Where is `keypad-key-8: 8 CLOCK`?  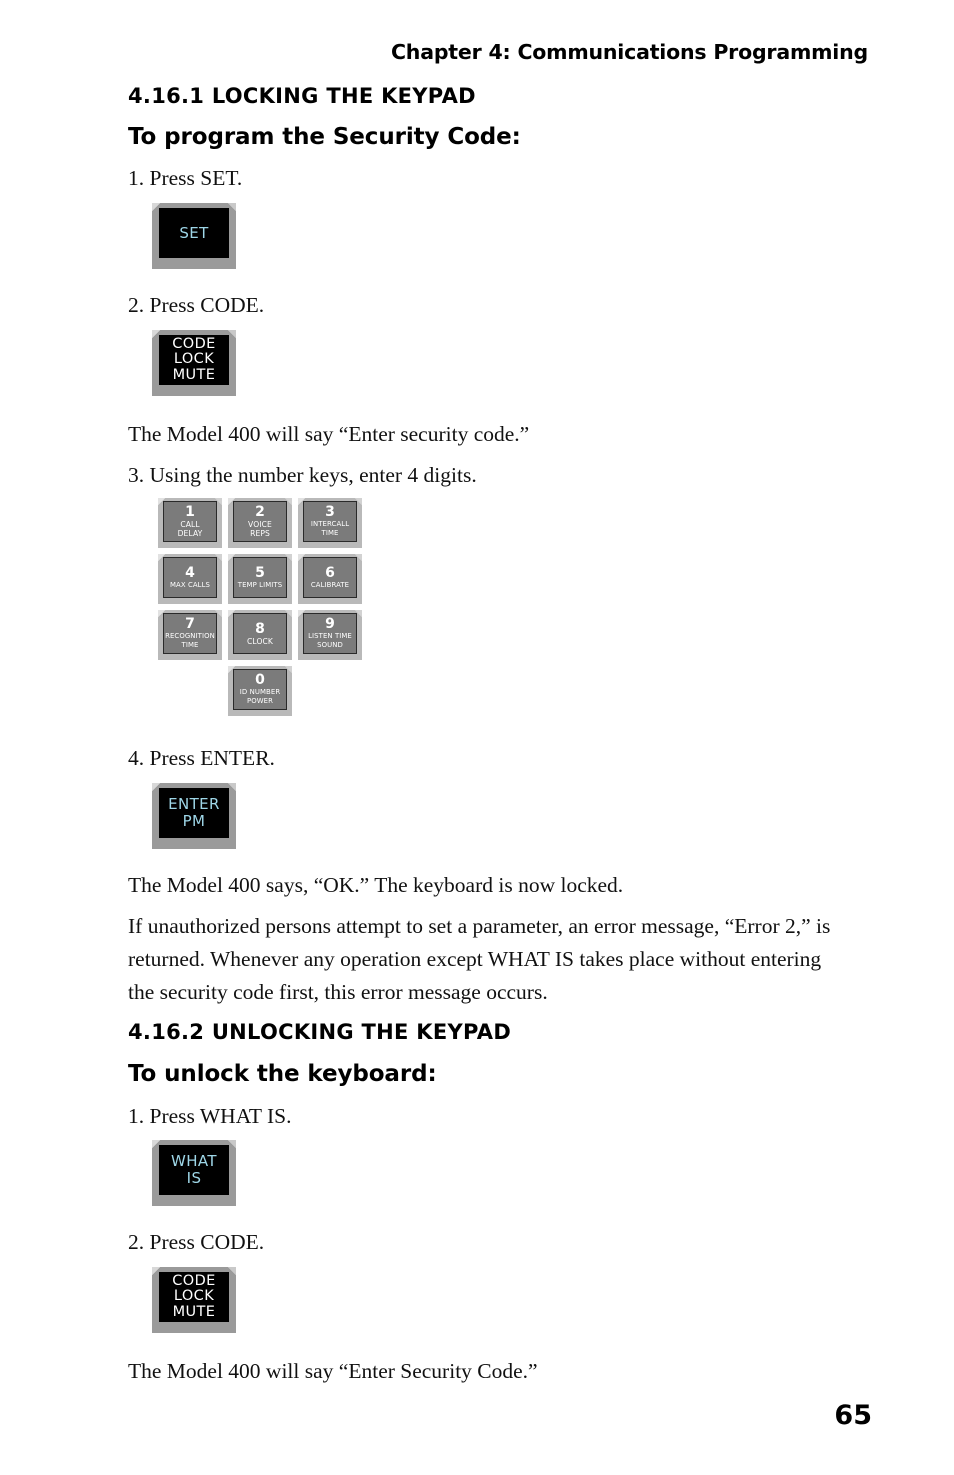
keypad-key-8: 8 CLOCK is located at coordinates (260, 635).